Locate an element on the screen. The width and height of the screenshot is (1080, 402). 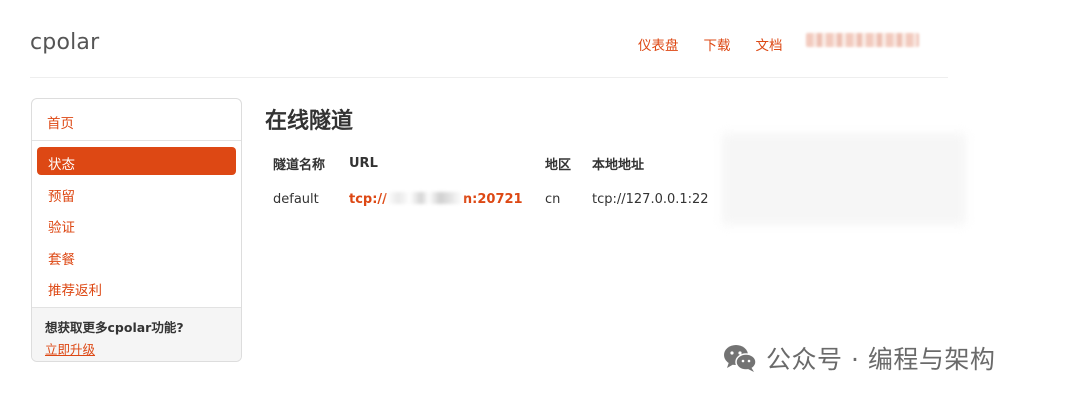
tunnel-name: default is located at coordinates (296, 199).